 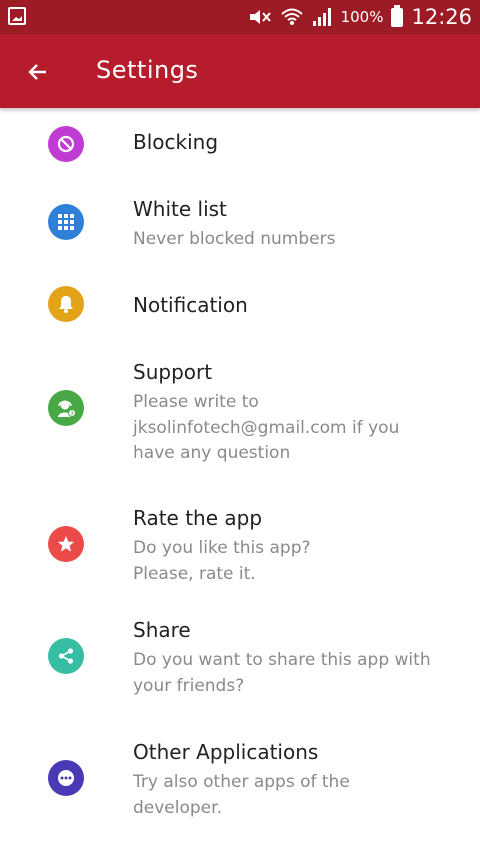 What do you see at coordinates (66, 304) in the screenshot?
I see `bell-icon` at bounding box center [66, 304].